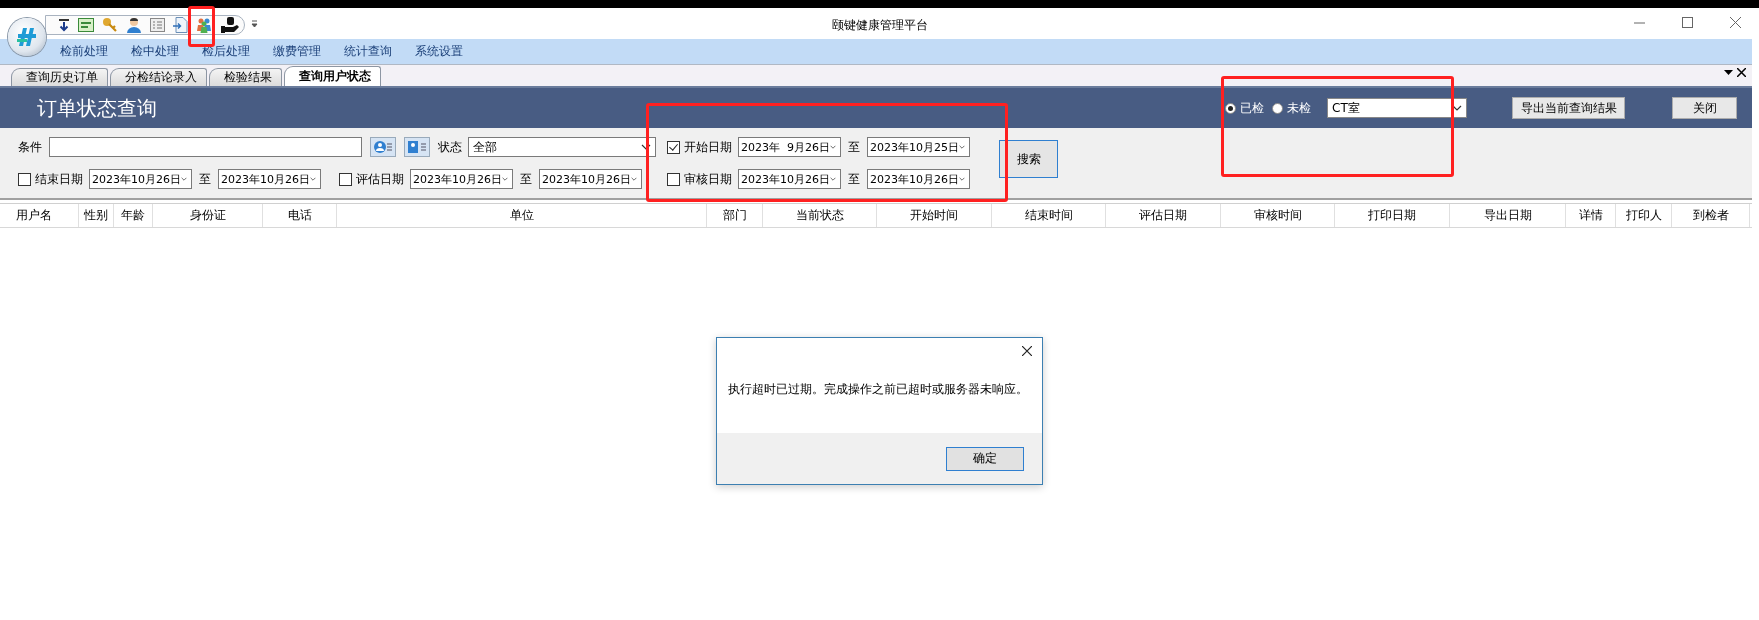  I want to click on status-label: 状态, so click(450, 147).